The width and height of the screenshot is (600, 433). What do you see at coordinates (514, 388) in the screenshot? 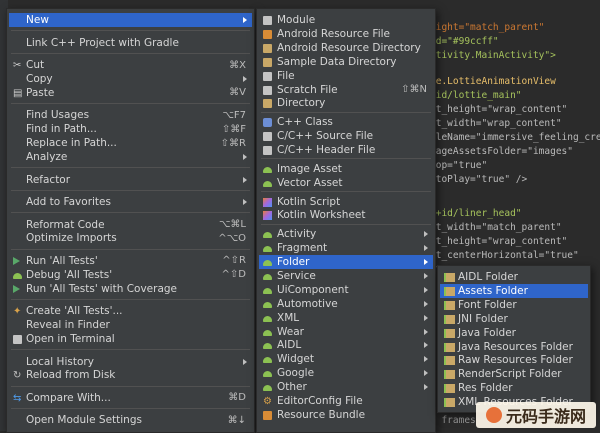
I see `menu-item-res-folder: Res Folder` at bounding box center [514, 388].